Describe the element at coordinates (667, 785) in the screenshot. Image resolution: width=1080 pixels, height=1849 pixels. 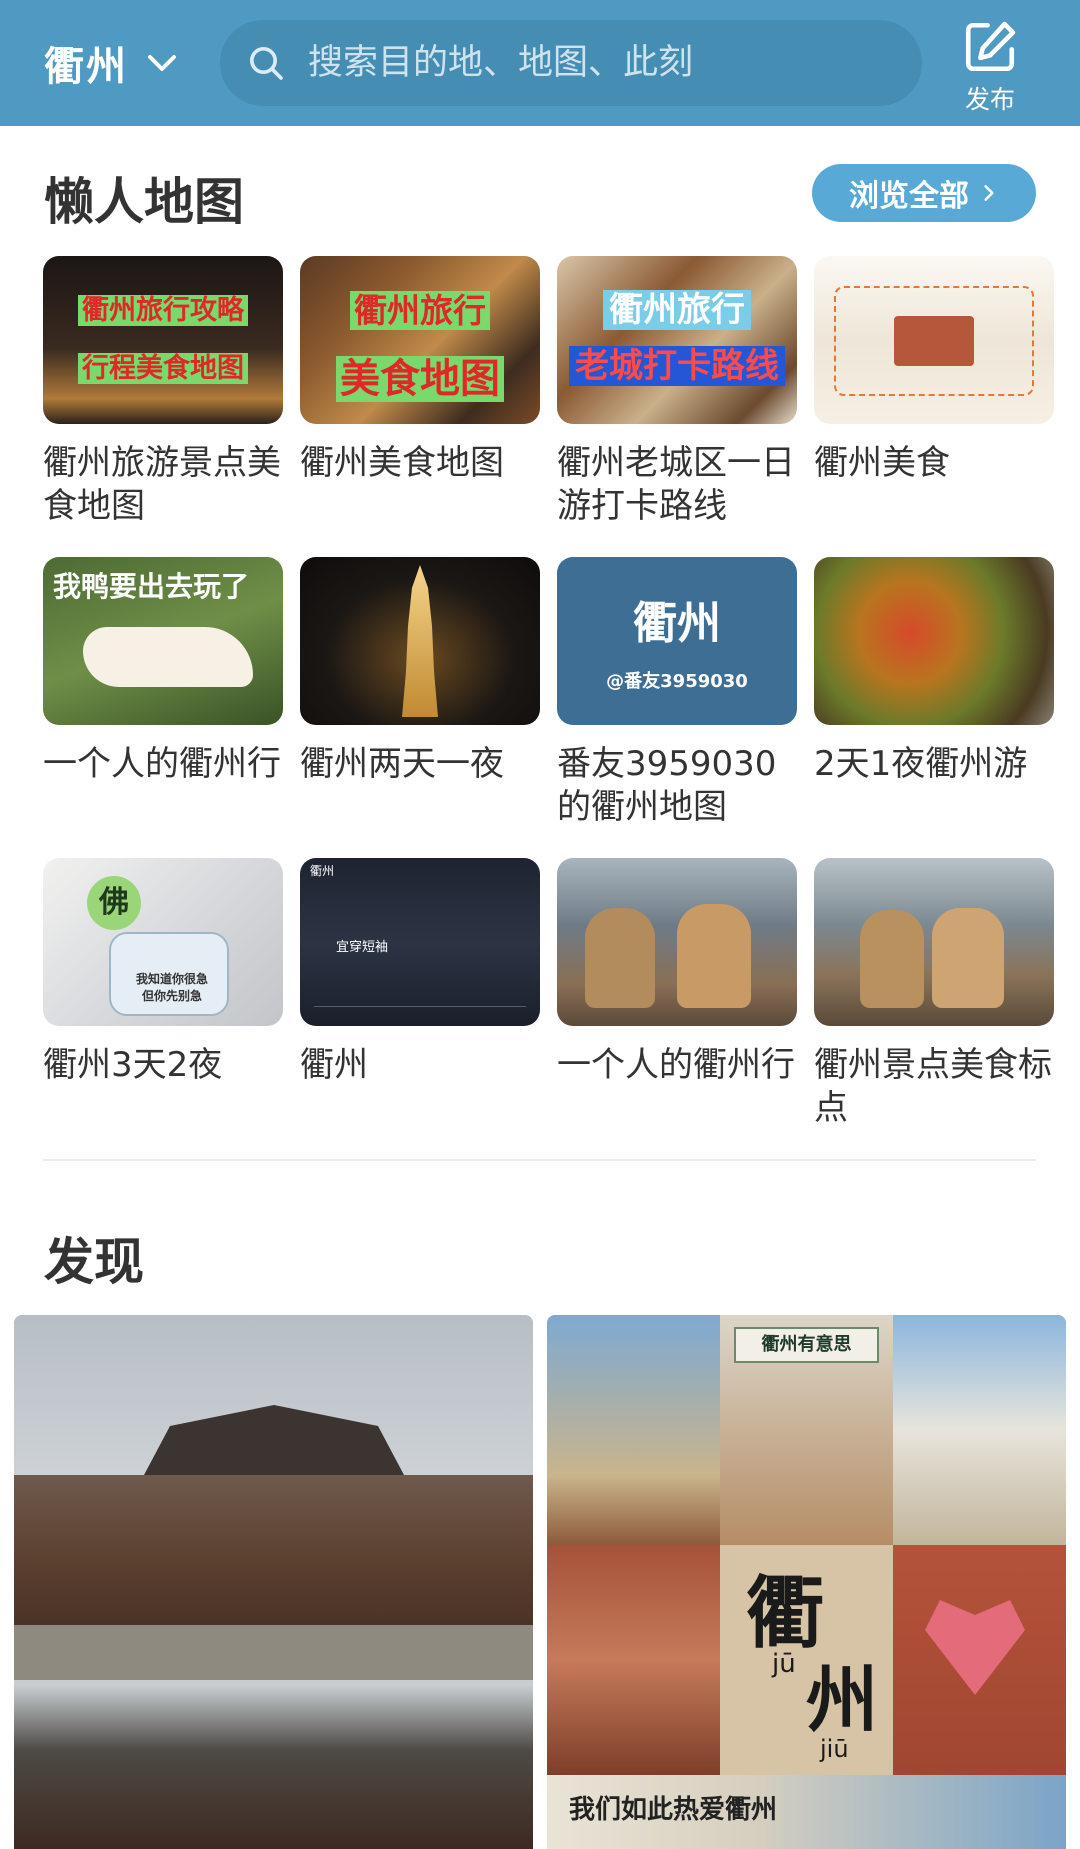
I see `map-title: 番友3959030的衢州地图` at that location.